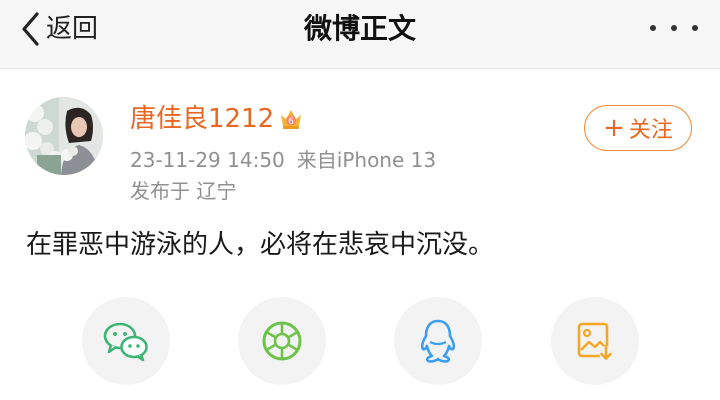 The height and width of the screenshot is (400, 720). I want to click on page-title: 微博正文, so click(359, 28).